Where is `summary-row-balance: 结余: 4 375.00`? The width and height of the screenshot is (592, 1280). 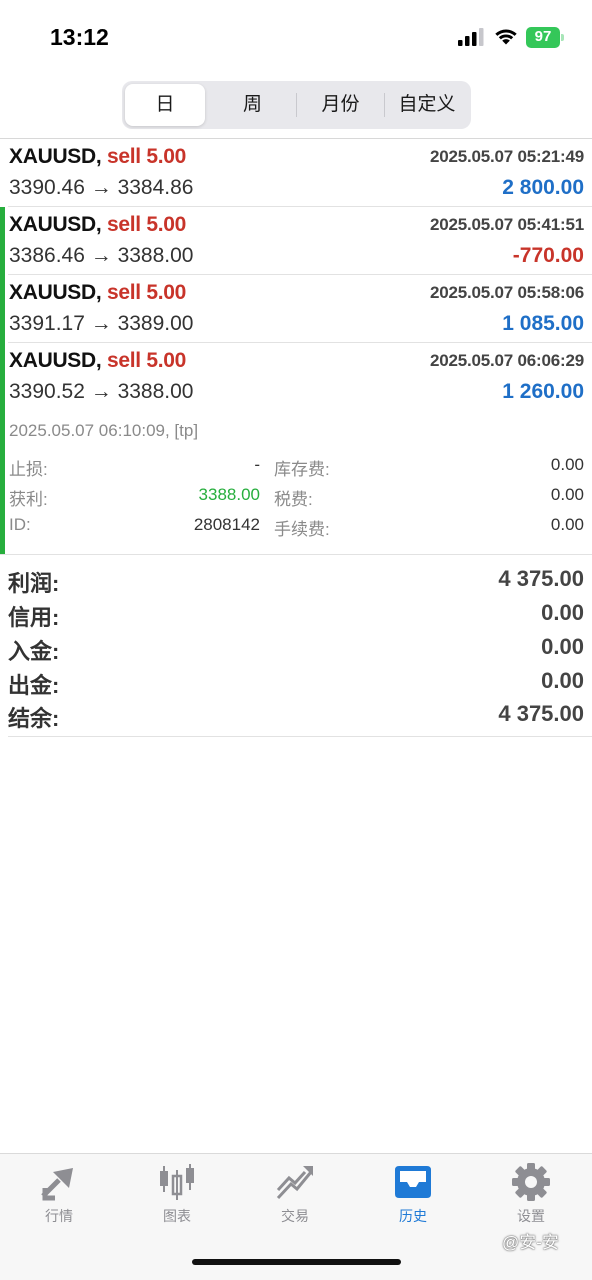
summary-row-balance: 结余: 4 375.00 is located at coordinates (296, 718).